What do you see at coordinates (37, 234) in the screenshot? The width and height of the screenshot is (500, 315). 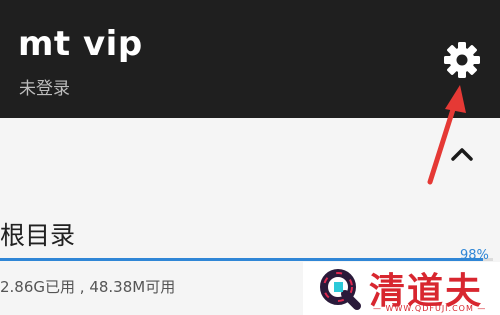 I see `root-directory-title: 根目录` at bounding box center [37, 234].